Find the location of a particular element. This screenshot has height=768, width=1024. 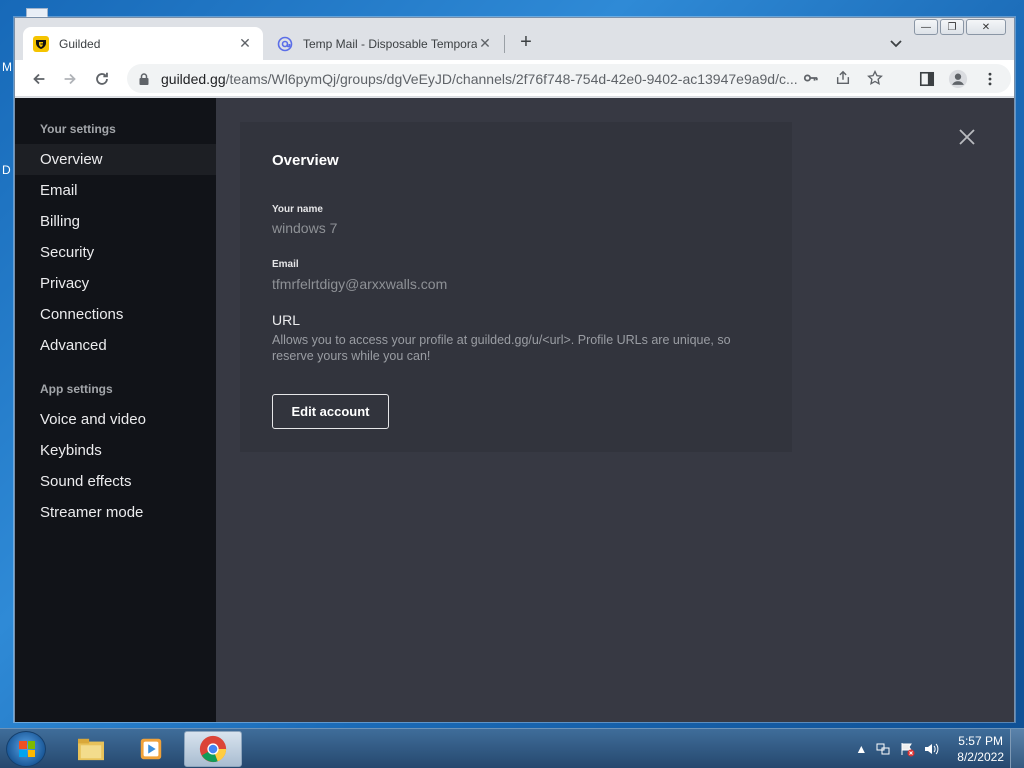

tab-title: Guilded is located at coordinates (80, 43).